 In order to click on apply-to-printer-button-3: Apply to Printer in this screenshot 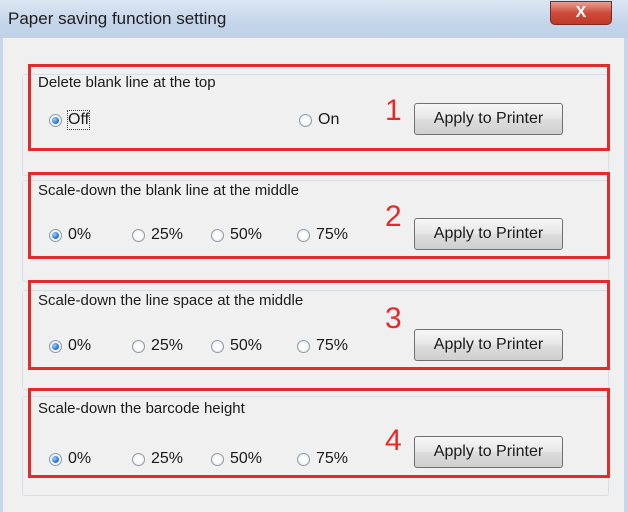, I will do `click(488, 345)`.